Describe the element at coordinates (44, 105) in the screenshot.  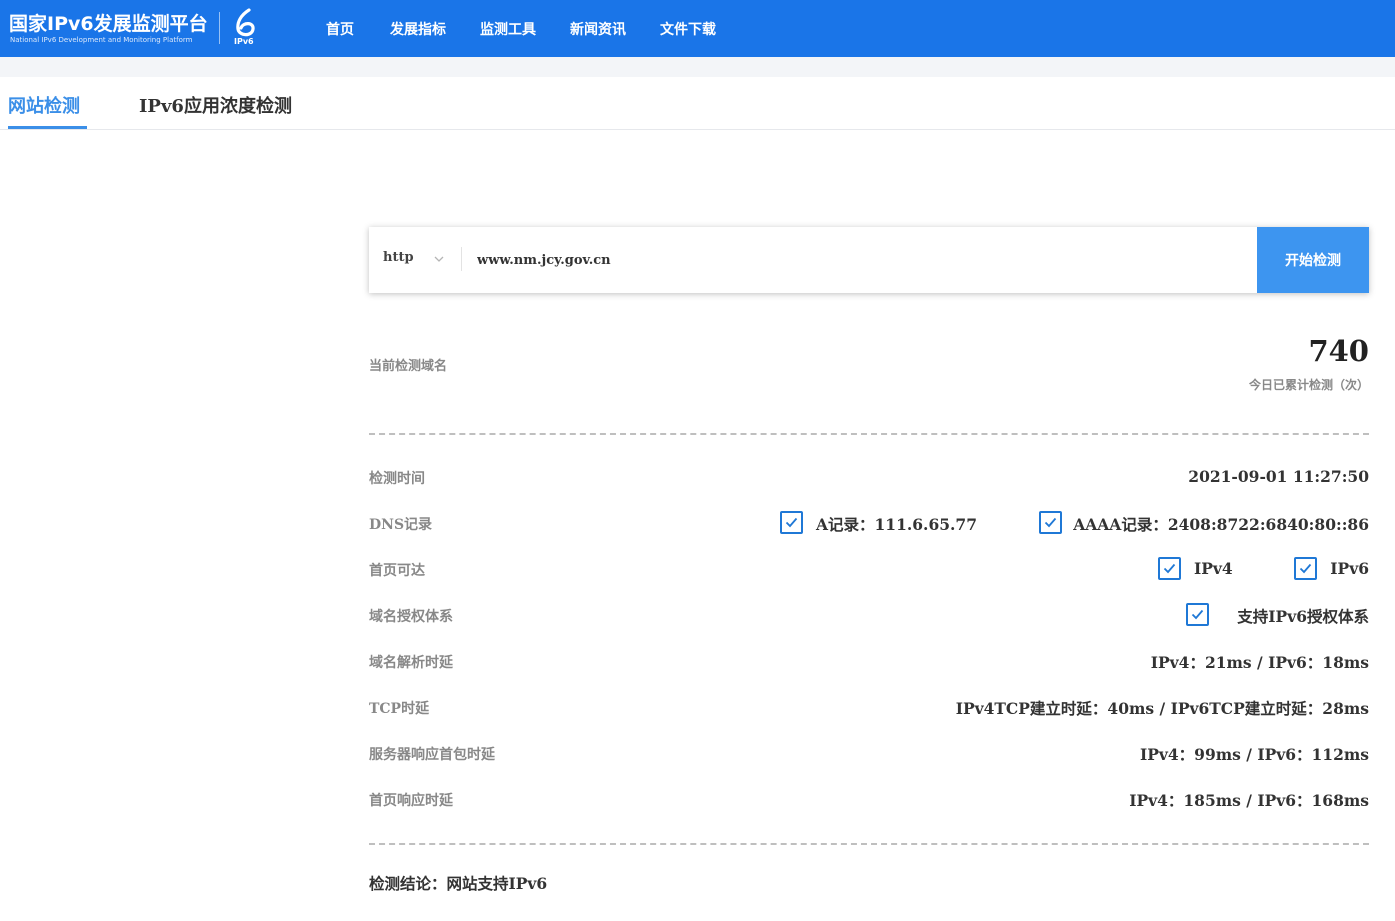
I see `tab-website-check: 网站检测` at that location.